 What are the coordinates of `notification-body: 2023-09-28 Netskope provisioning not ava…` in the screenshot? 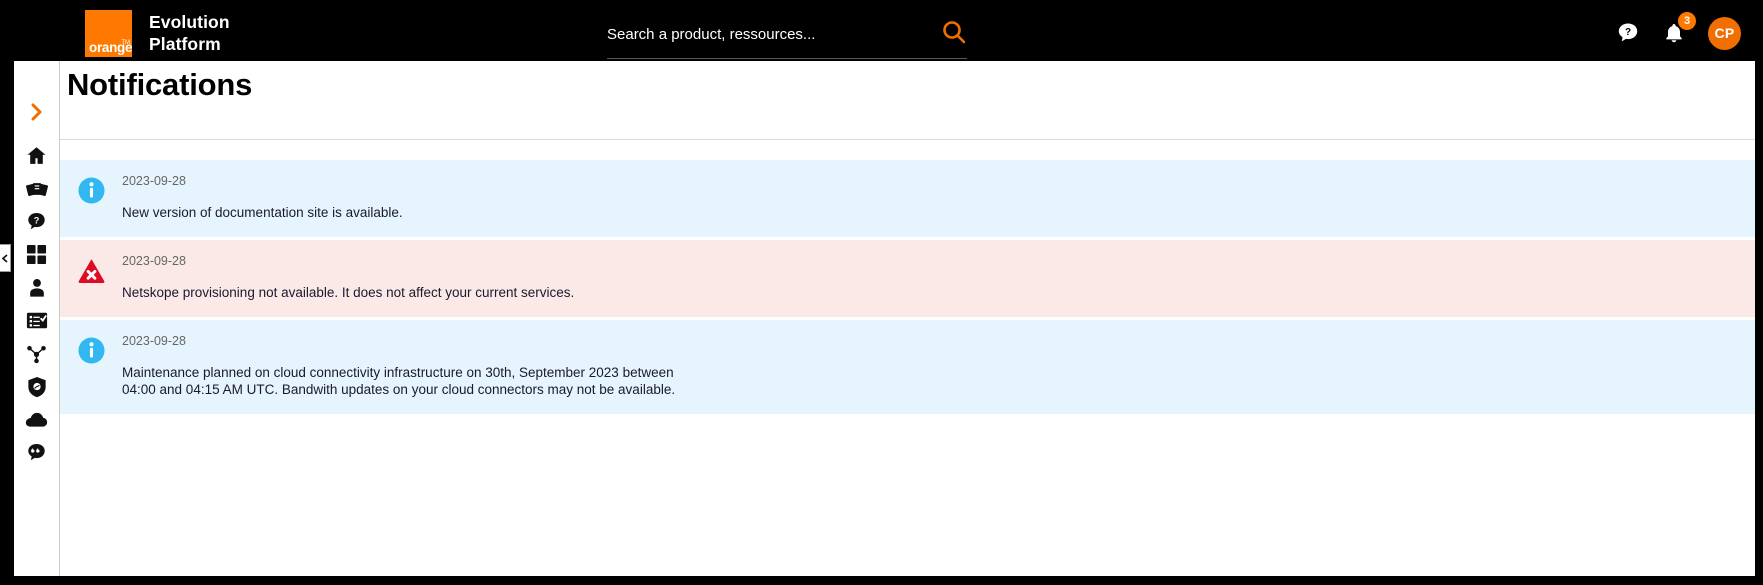 It's located at (348, 277).